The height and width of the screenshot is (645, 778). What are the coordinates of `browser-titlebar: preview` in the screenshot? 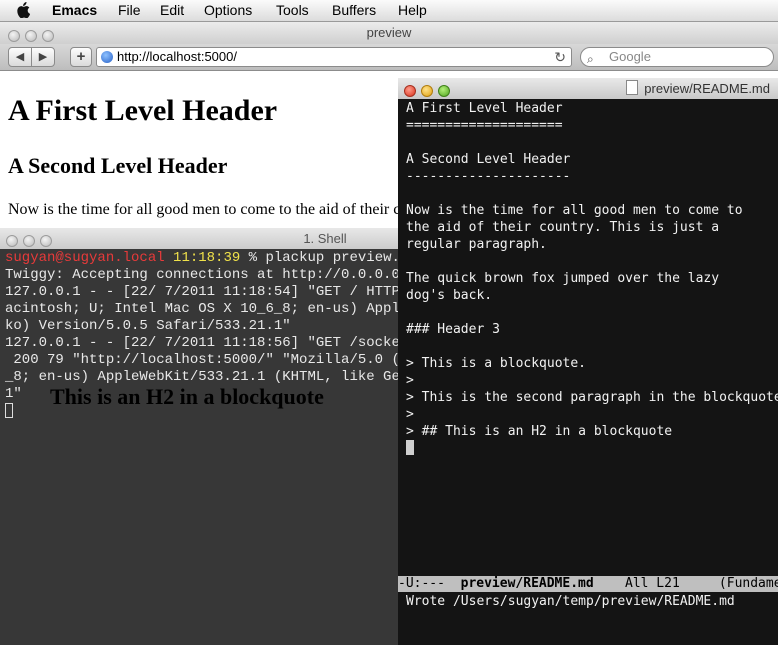 It's located at (389, 33).